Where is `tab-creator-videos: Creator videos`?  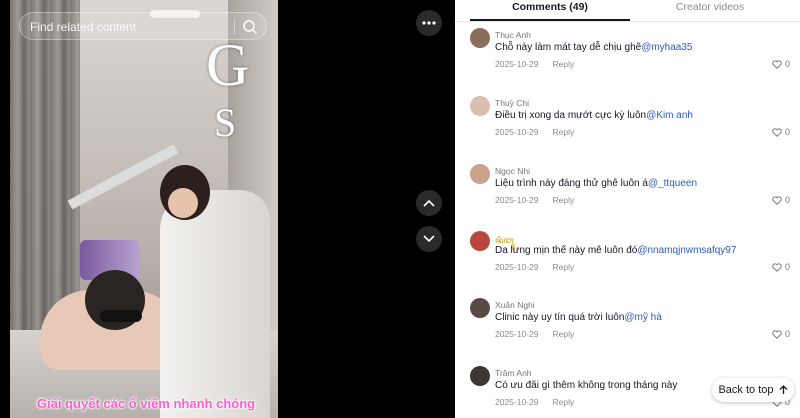 tab-creator-videos: Creator videos is located at coordinates (710, 11).